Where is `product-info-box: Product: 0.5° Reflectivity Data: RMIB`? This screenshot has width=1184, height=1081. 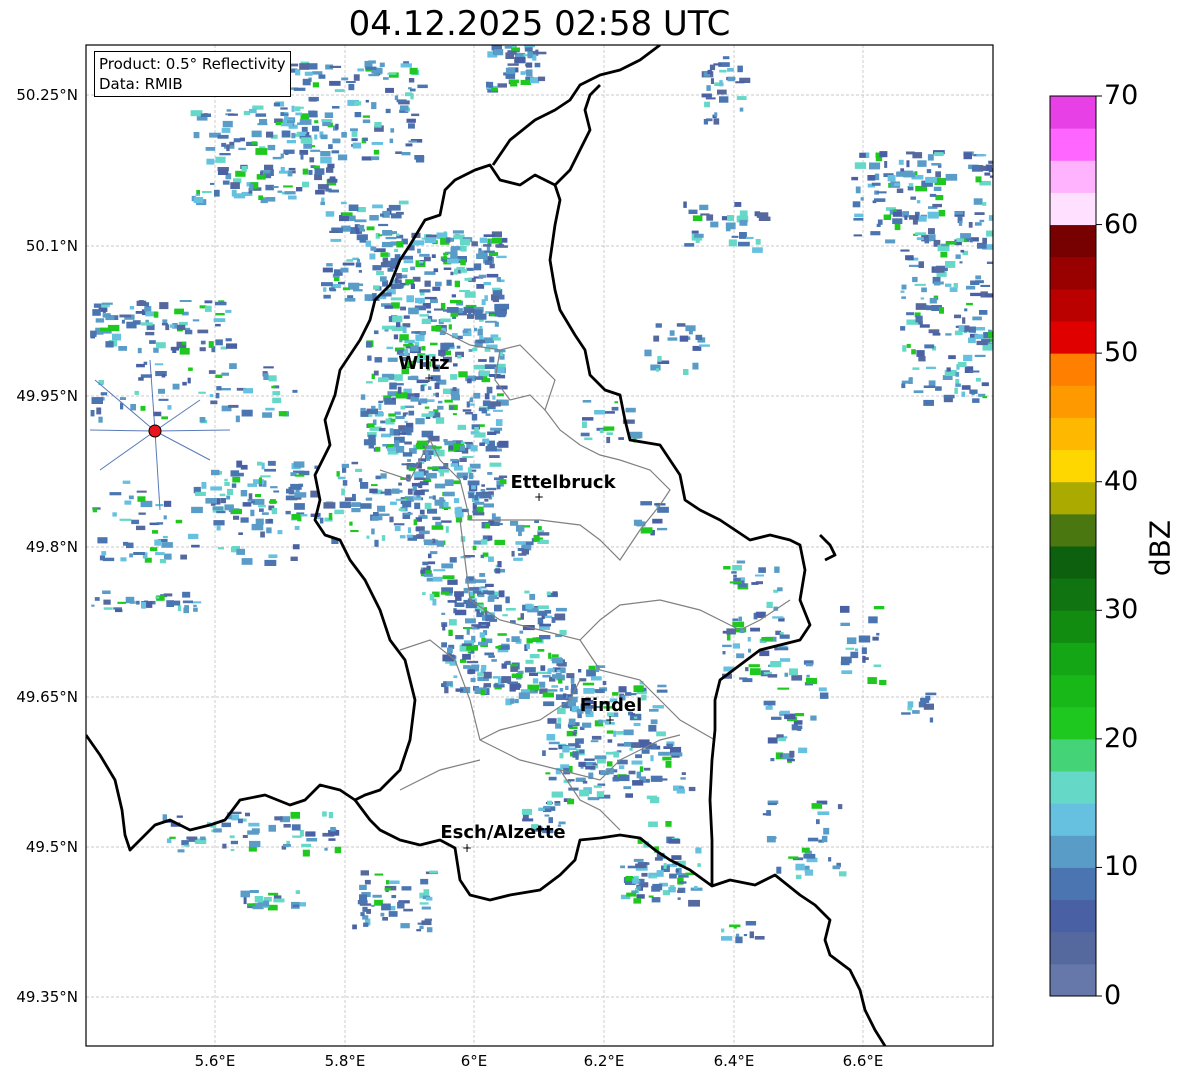
product-info-box: Product: 0.5° Reflectivity Data: RMIB is located at coordinates (192, 74).